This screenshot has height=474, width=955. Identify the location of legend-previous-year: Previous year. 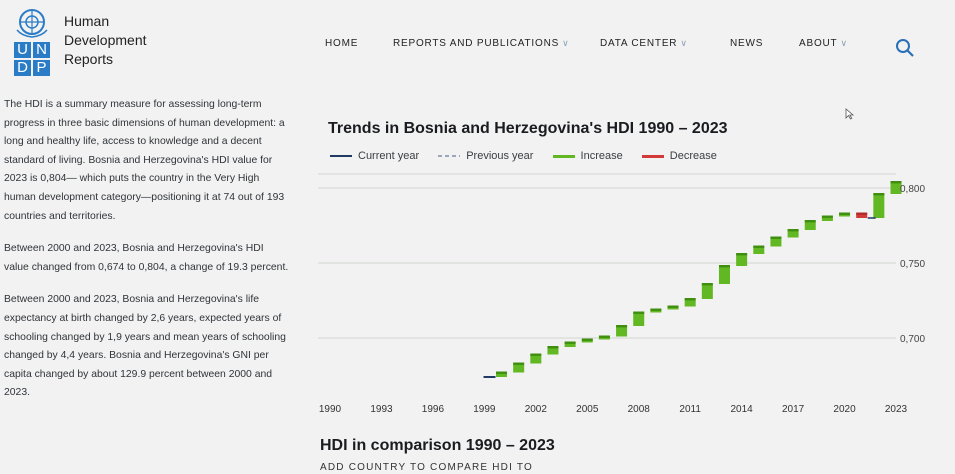
(485, 156).